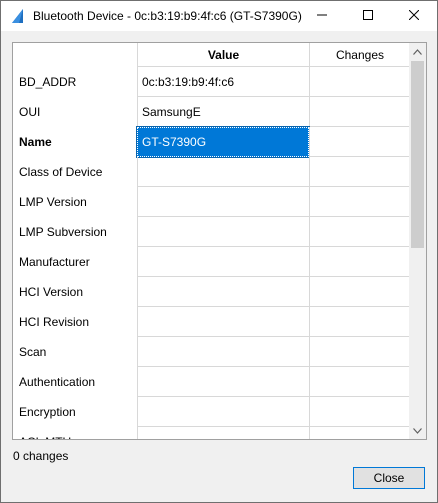 This screenshot has width=438, height=503. I want to click on close-button-label: Close, so click(389, 478).